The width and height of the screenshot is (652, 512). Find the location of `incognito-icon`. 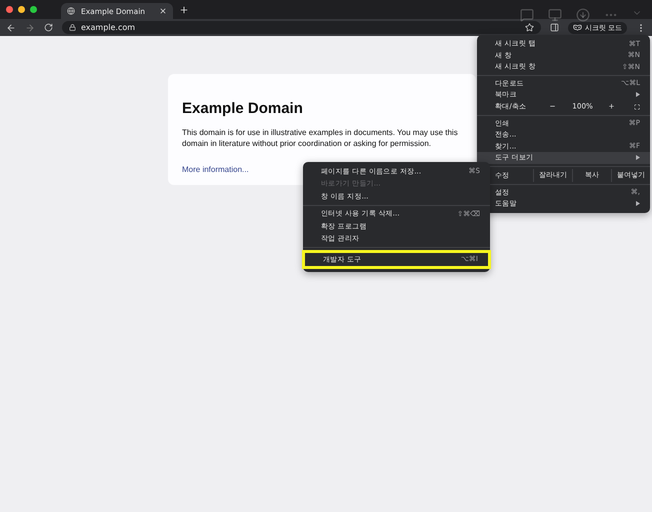

incognito-icon is located at coordinates (577, 27).